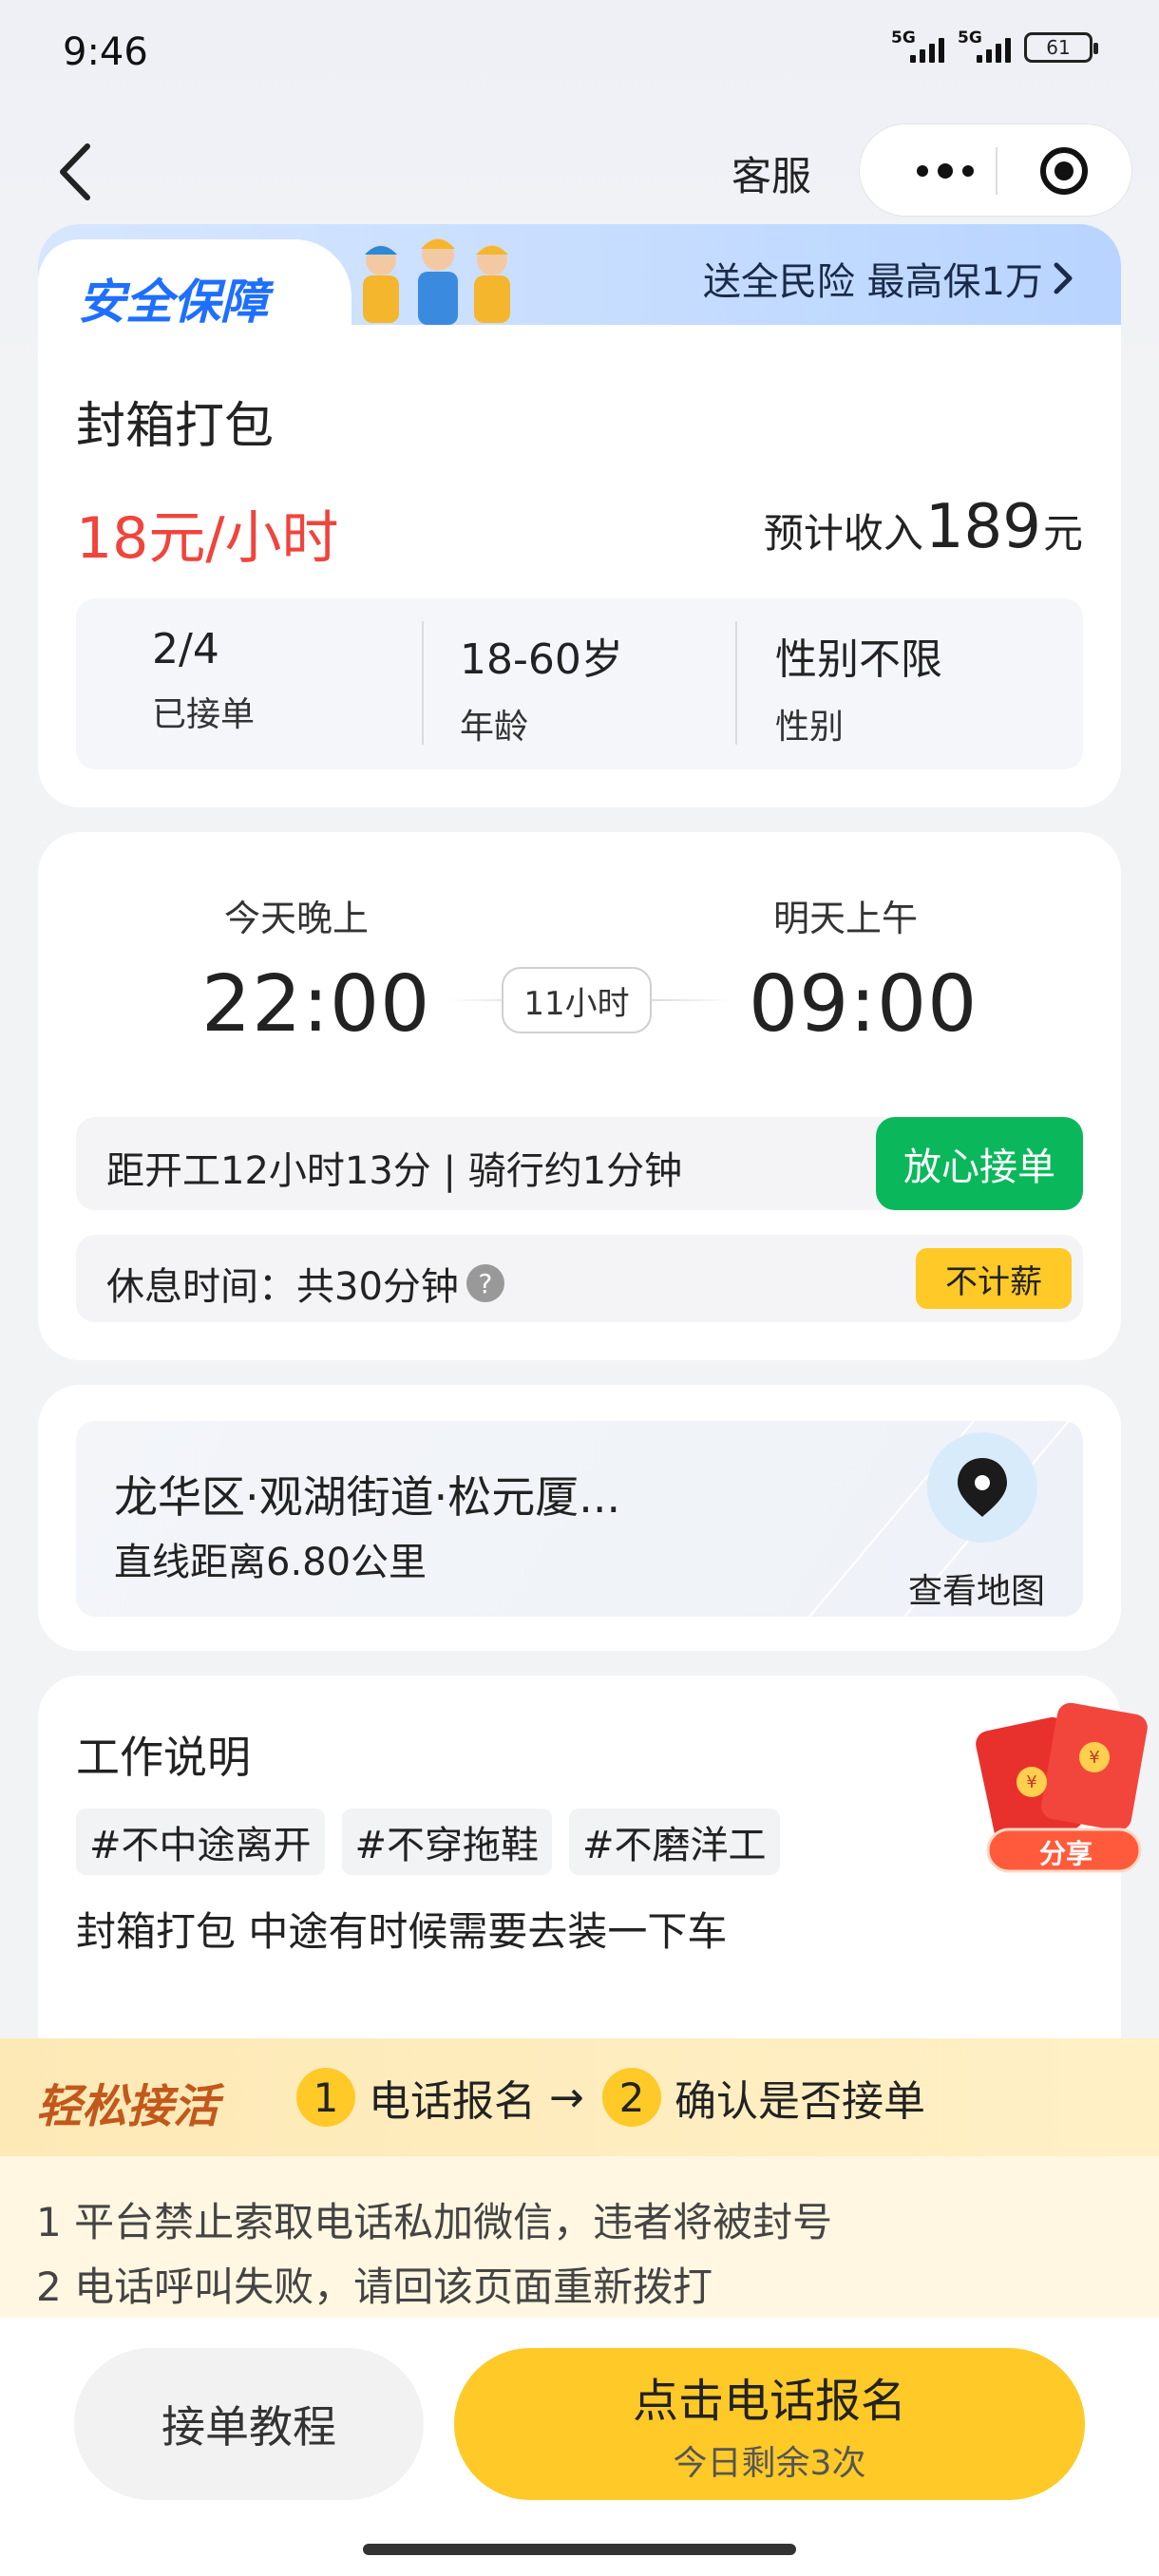  I want to click on customer-service-link: 客服, so click(771, 173).